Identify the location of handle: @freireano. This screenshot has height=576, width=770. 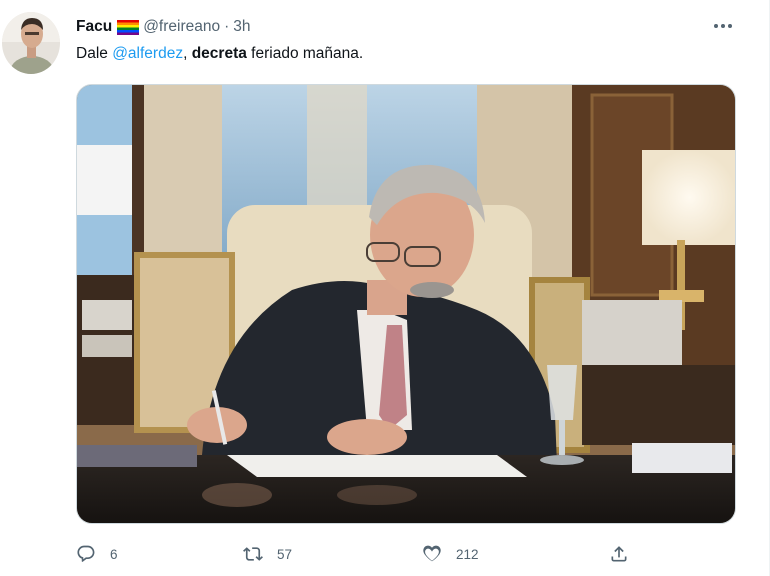
(181, 27).